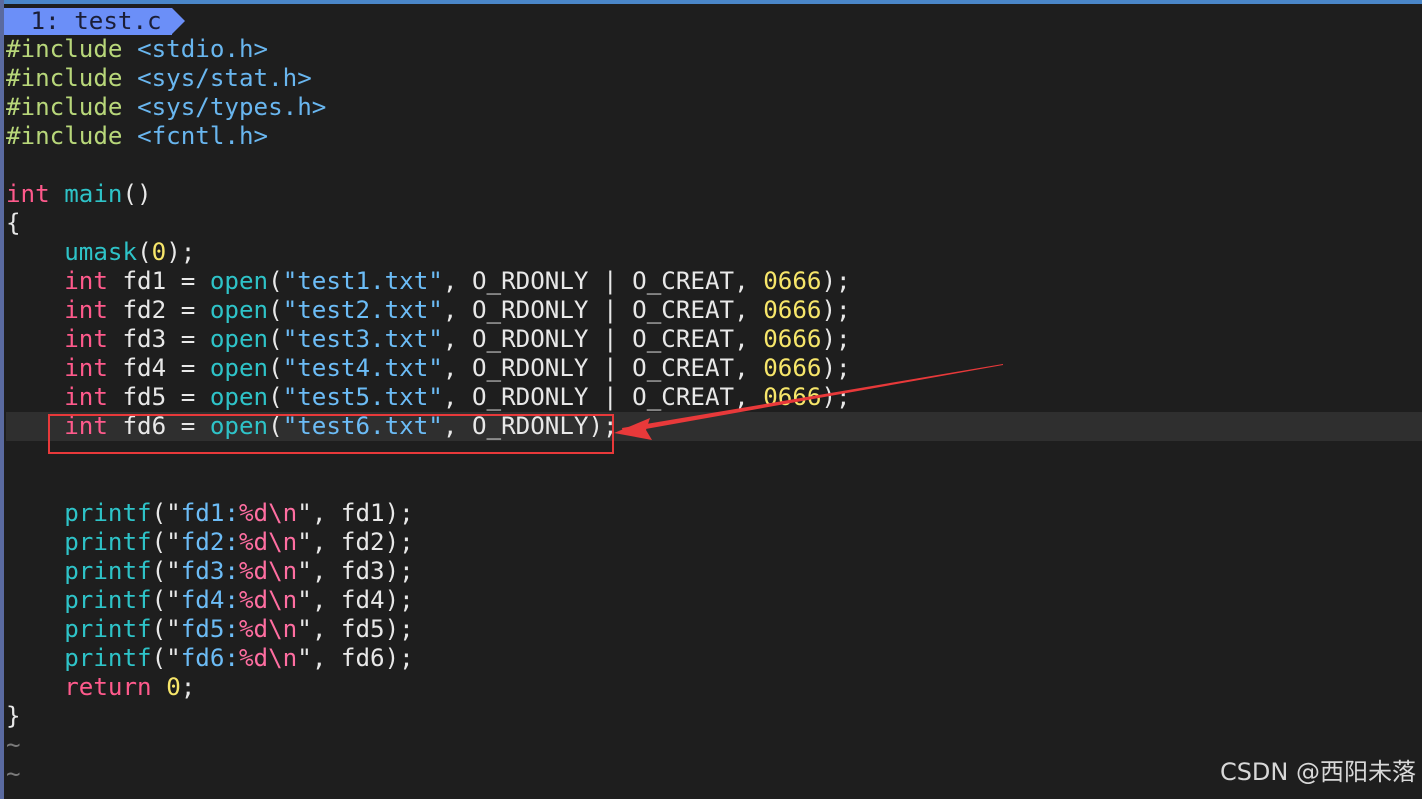  Describe the element at coordinates (158, 426) in the screenshot. I see `assignment: fd6 =` at that location.